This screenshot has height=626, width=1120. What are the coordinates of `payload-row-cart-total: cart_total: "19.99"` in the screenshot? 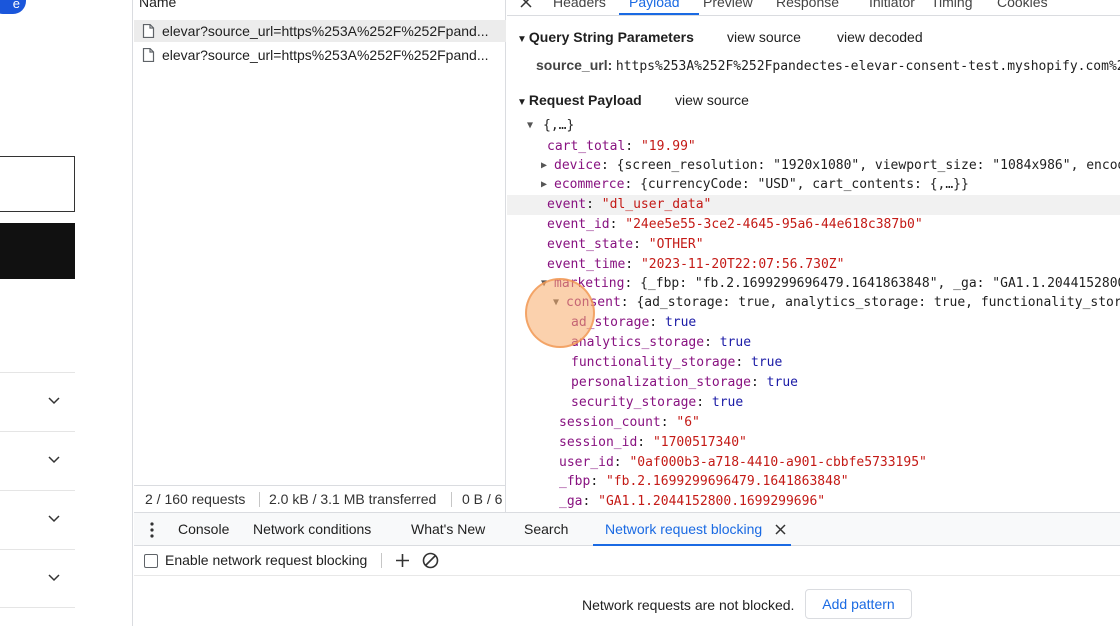 It's located at (621, 146).